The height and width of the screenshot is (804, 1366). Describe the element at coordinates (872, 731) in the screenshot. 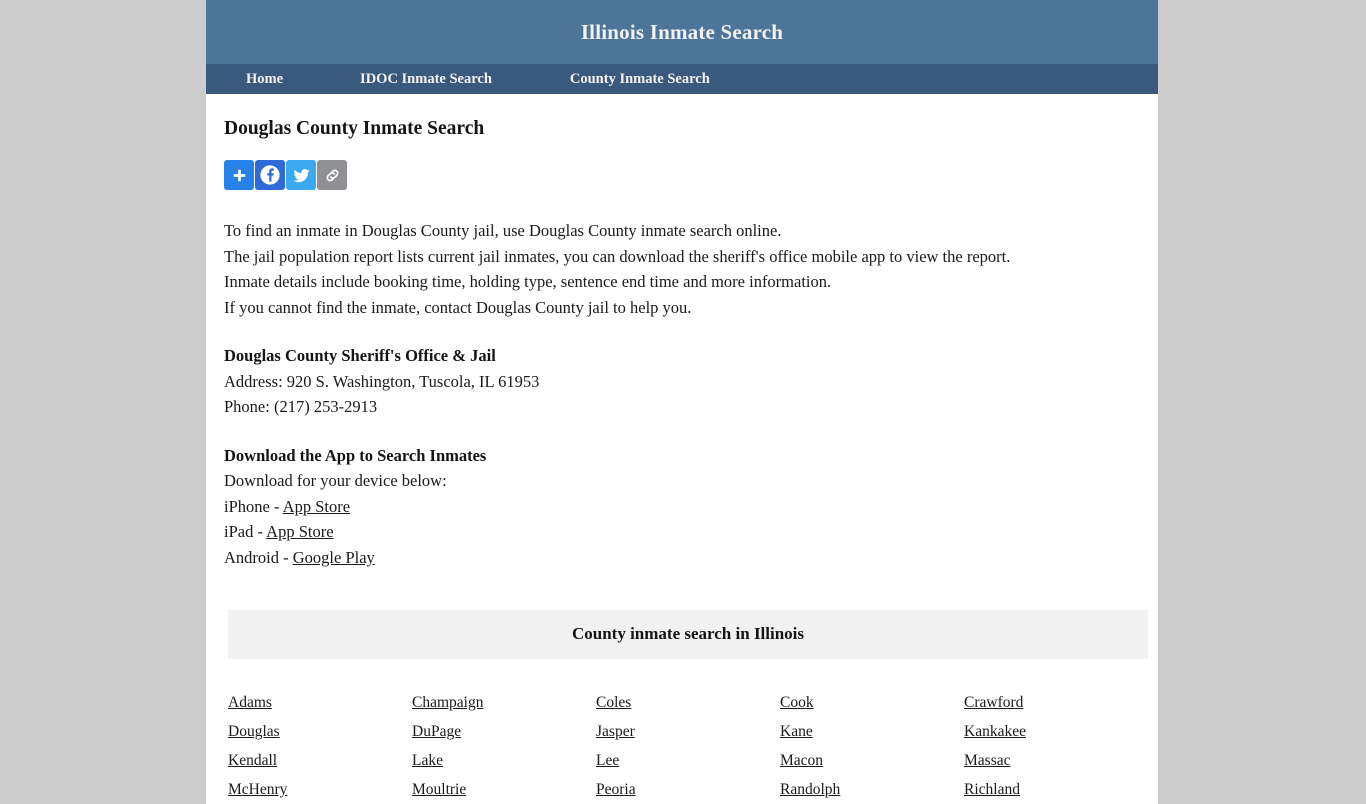

I see `table-cell: Kane` at that location.